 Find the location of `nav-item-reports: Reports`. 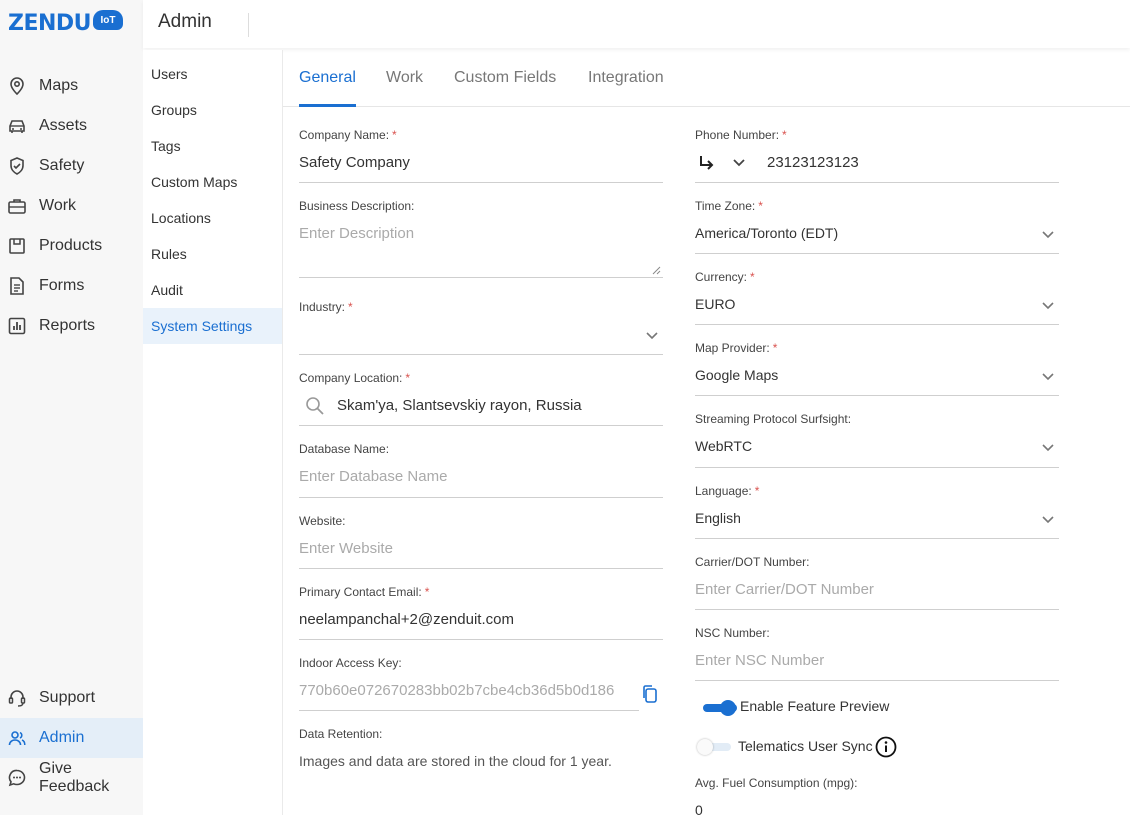

nav-item-reports: Reports is located at coordinates (71, 326).